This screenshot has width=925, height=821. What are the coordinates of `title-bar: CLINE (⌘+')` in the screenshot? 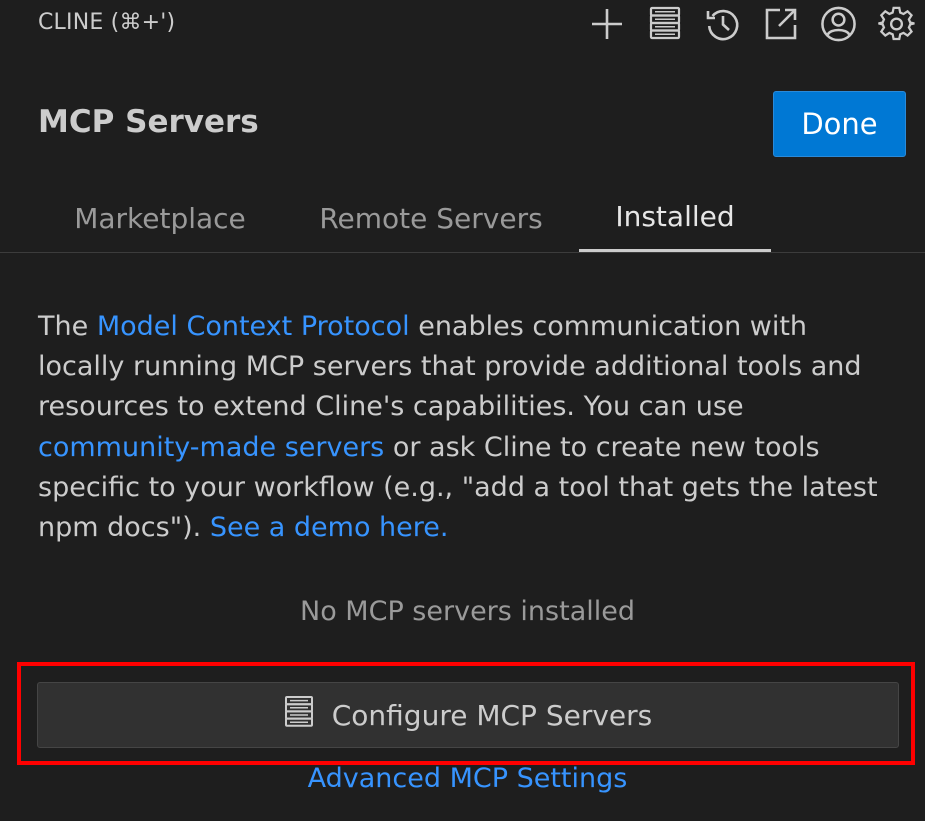 It's located at (462, 26).